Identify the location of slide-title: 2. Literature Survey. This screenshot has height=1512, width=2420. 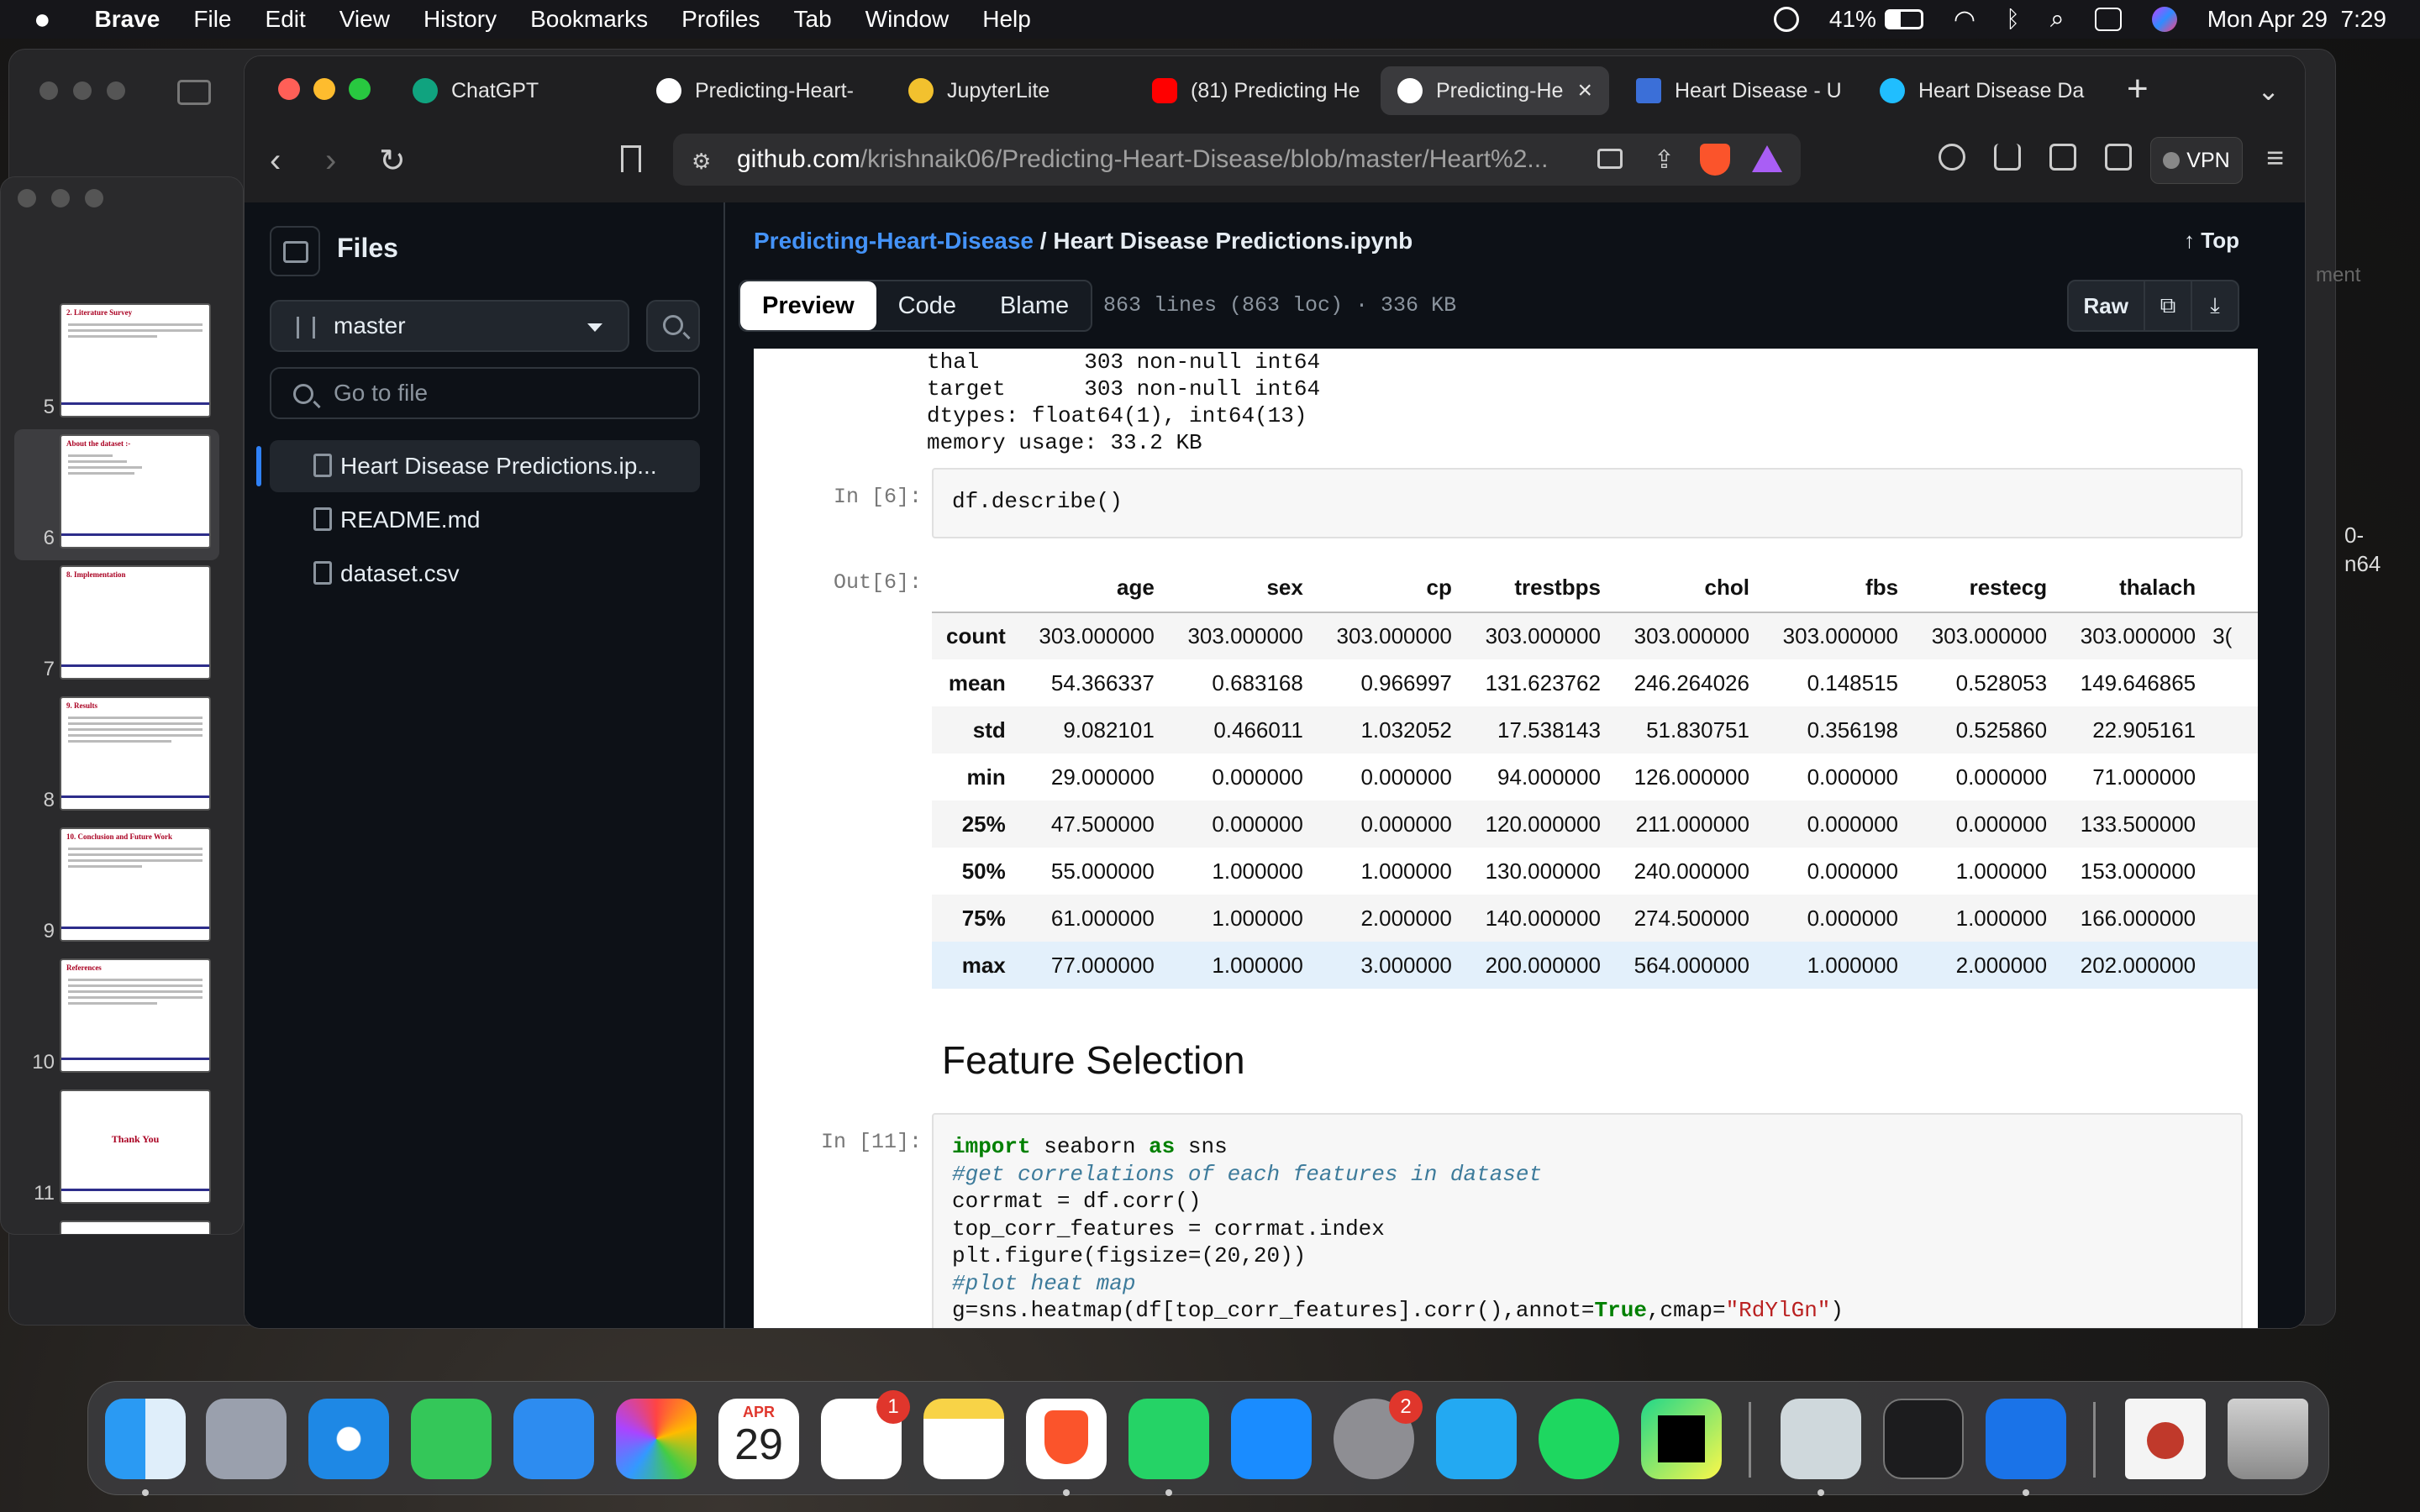
(99, 312).